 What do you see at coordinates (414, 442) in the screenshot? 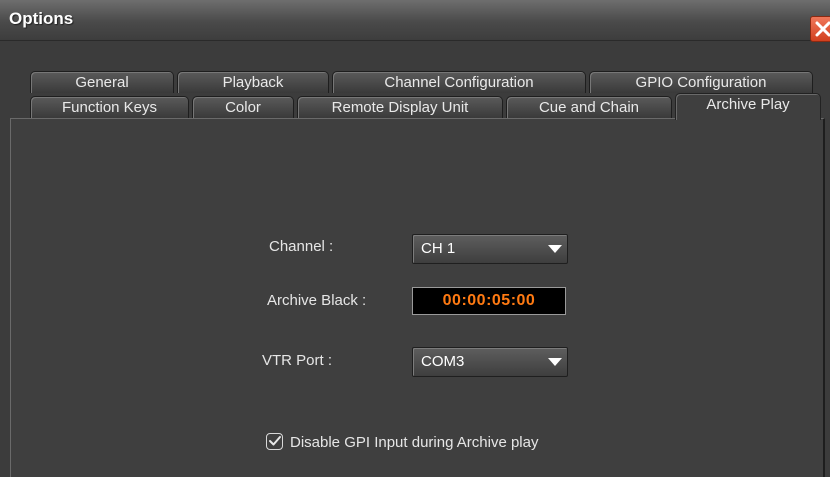
I see `disable-gpi-label: Disable GPI Input during Archive play` at bounding box center [414, 442].